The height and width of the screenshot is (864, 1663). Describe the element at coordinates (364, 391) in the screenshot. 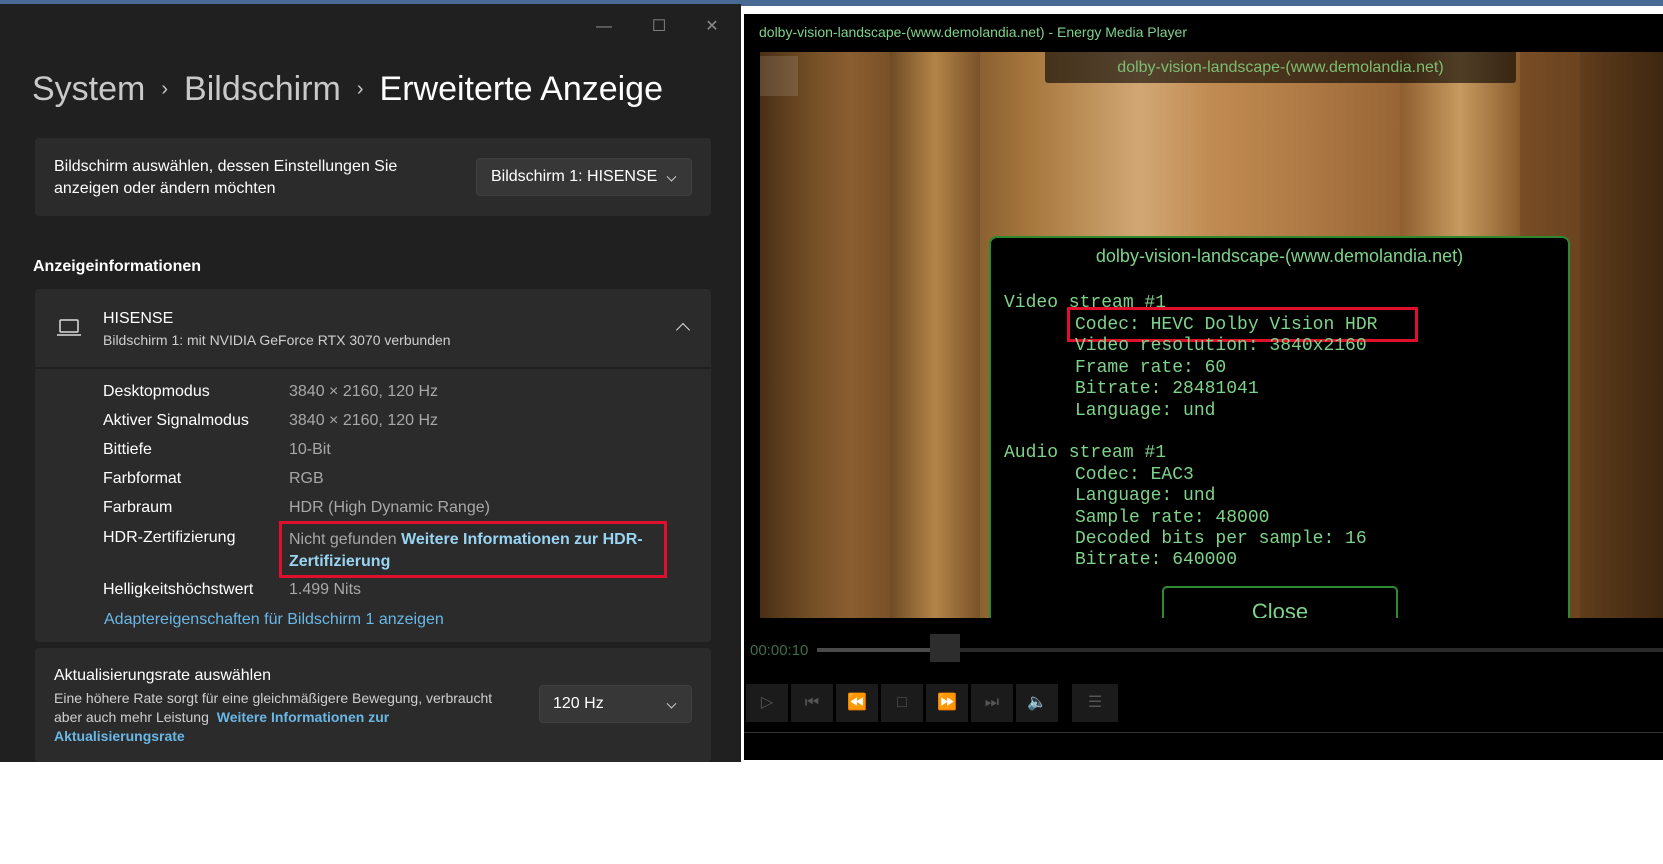

I see `info-value-desktop-mode: 3840 × 2160, 120 Hz` at that location.